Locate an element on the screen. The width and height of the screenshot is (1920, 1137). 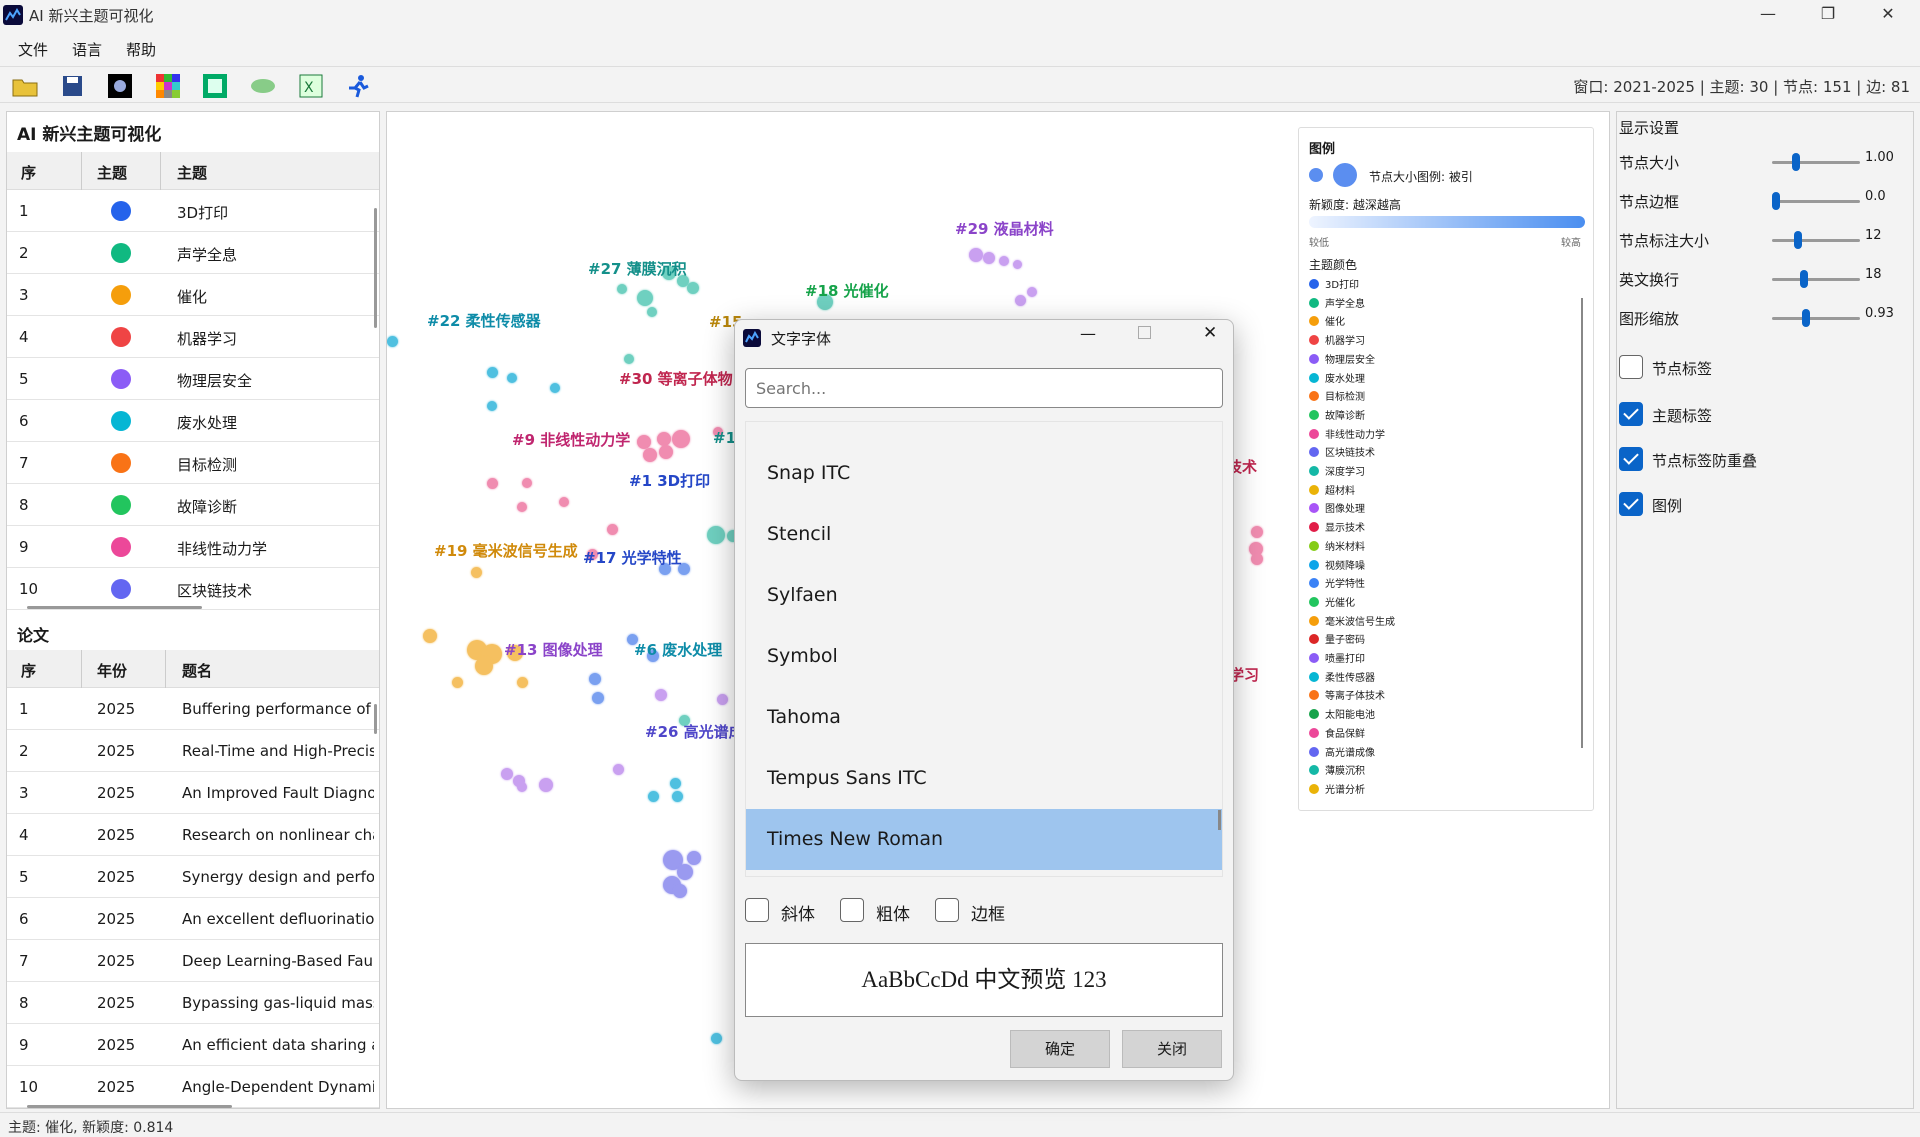
topic-label: #26 高光谱成 is located at coordinates (694, 731).